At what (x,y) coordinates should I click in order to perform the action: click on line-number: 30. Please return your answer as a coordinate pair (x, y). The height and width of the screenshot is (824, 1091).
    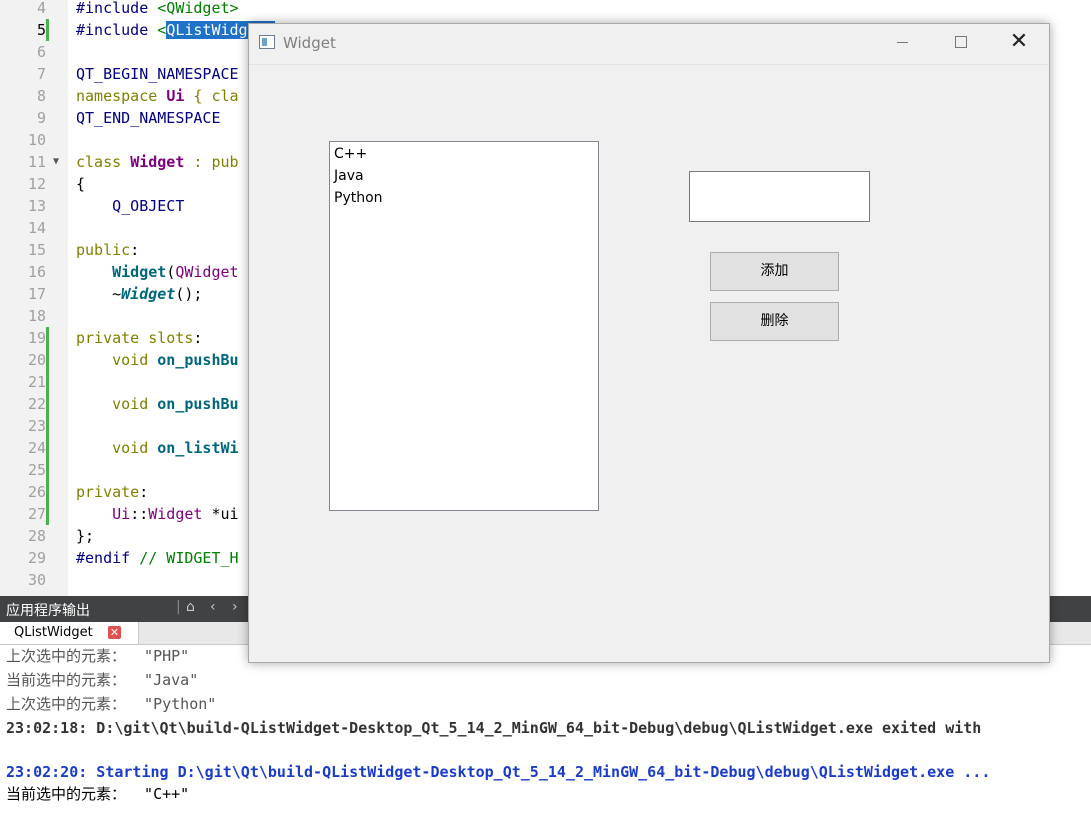
    Looking at the image, I should click on (36, 580).